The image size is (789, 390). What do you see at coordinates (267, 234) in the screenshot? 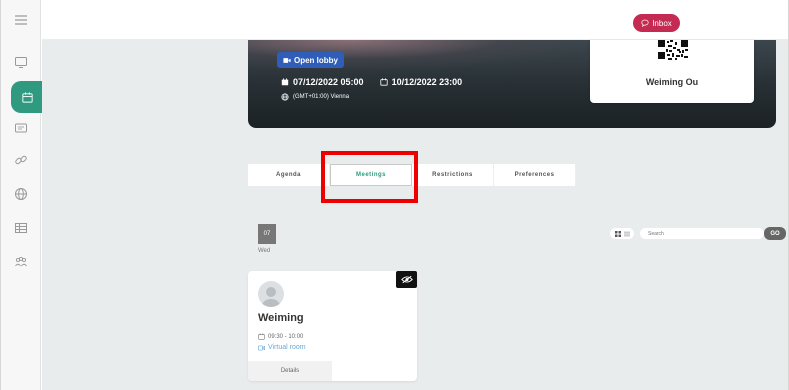
I see `day-selector: 07` at bounding box center [267, 234].